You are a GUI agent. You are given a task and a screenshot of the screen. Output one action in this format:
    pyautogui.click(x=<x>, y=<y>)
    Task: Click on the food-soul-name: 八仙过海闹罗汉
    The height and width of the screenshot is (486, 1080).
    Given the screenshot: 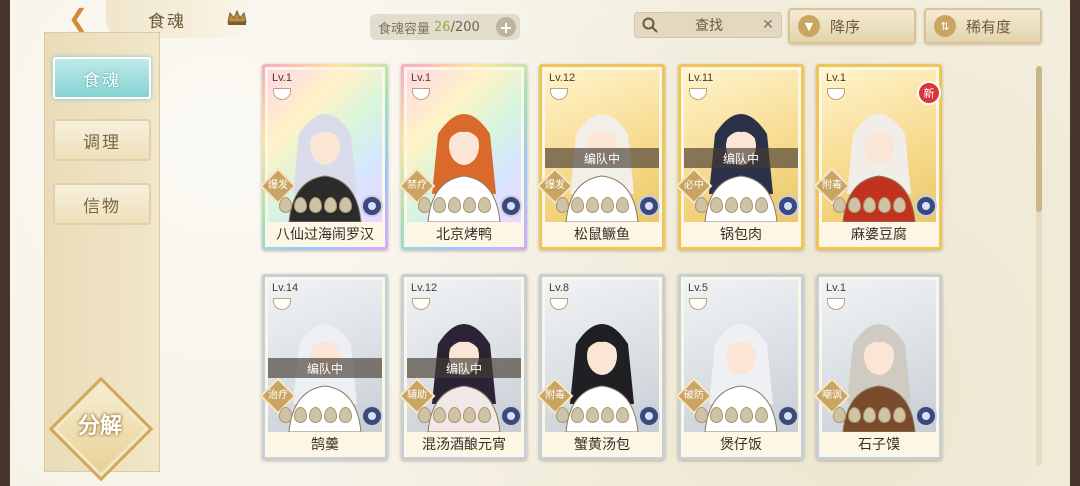 What is the action you would take?
    pyautogui.click(x=325, y=235)
    